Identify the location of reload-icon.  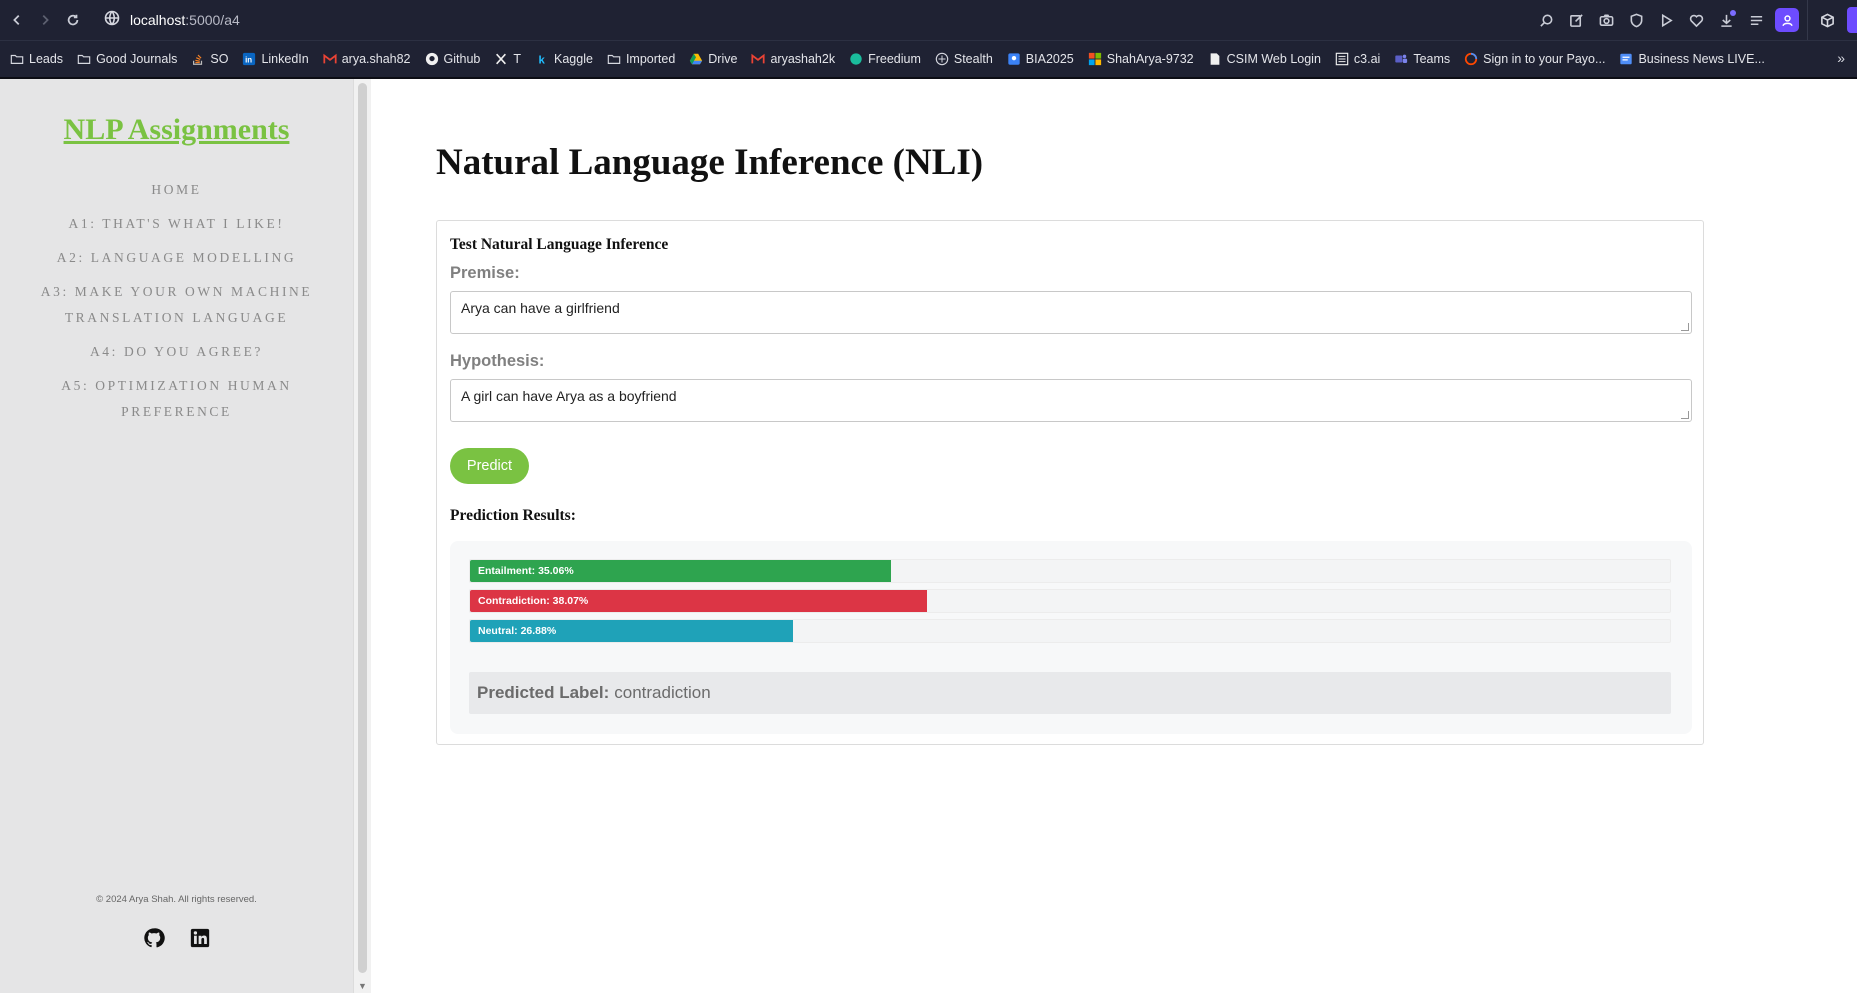
(73, 20).